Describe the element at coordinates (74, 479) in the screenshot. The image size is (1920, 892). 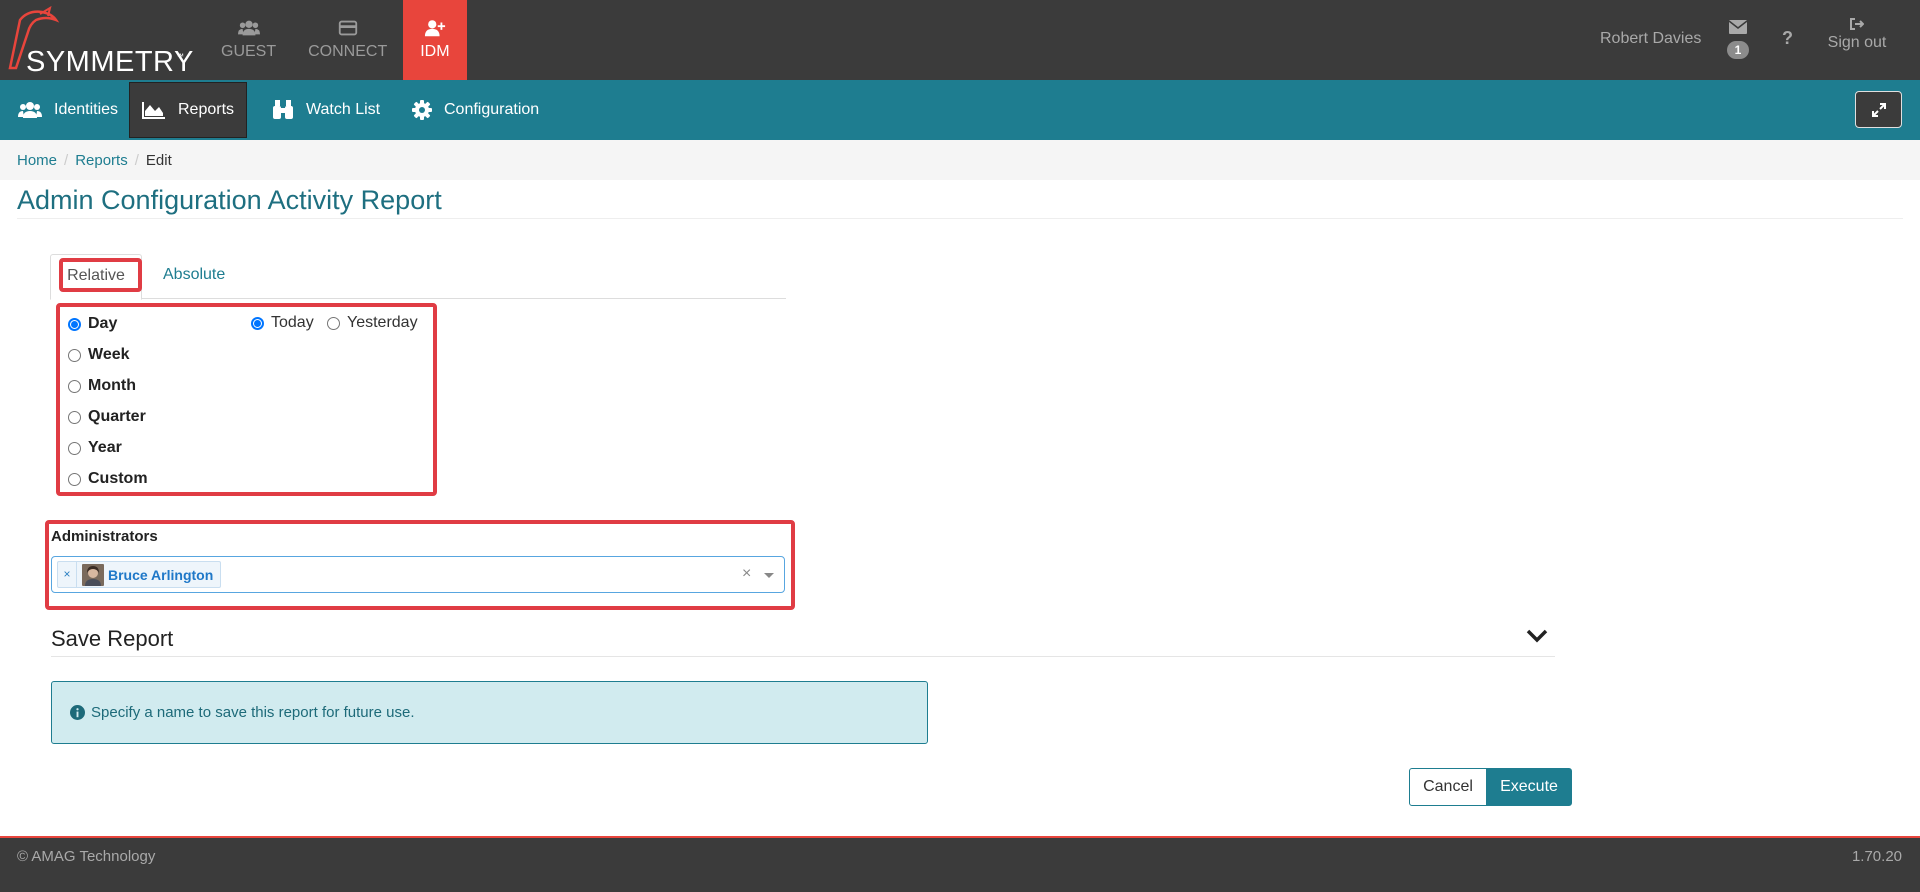
I see `radio-custom` at that location.